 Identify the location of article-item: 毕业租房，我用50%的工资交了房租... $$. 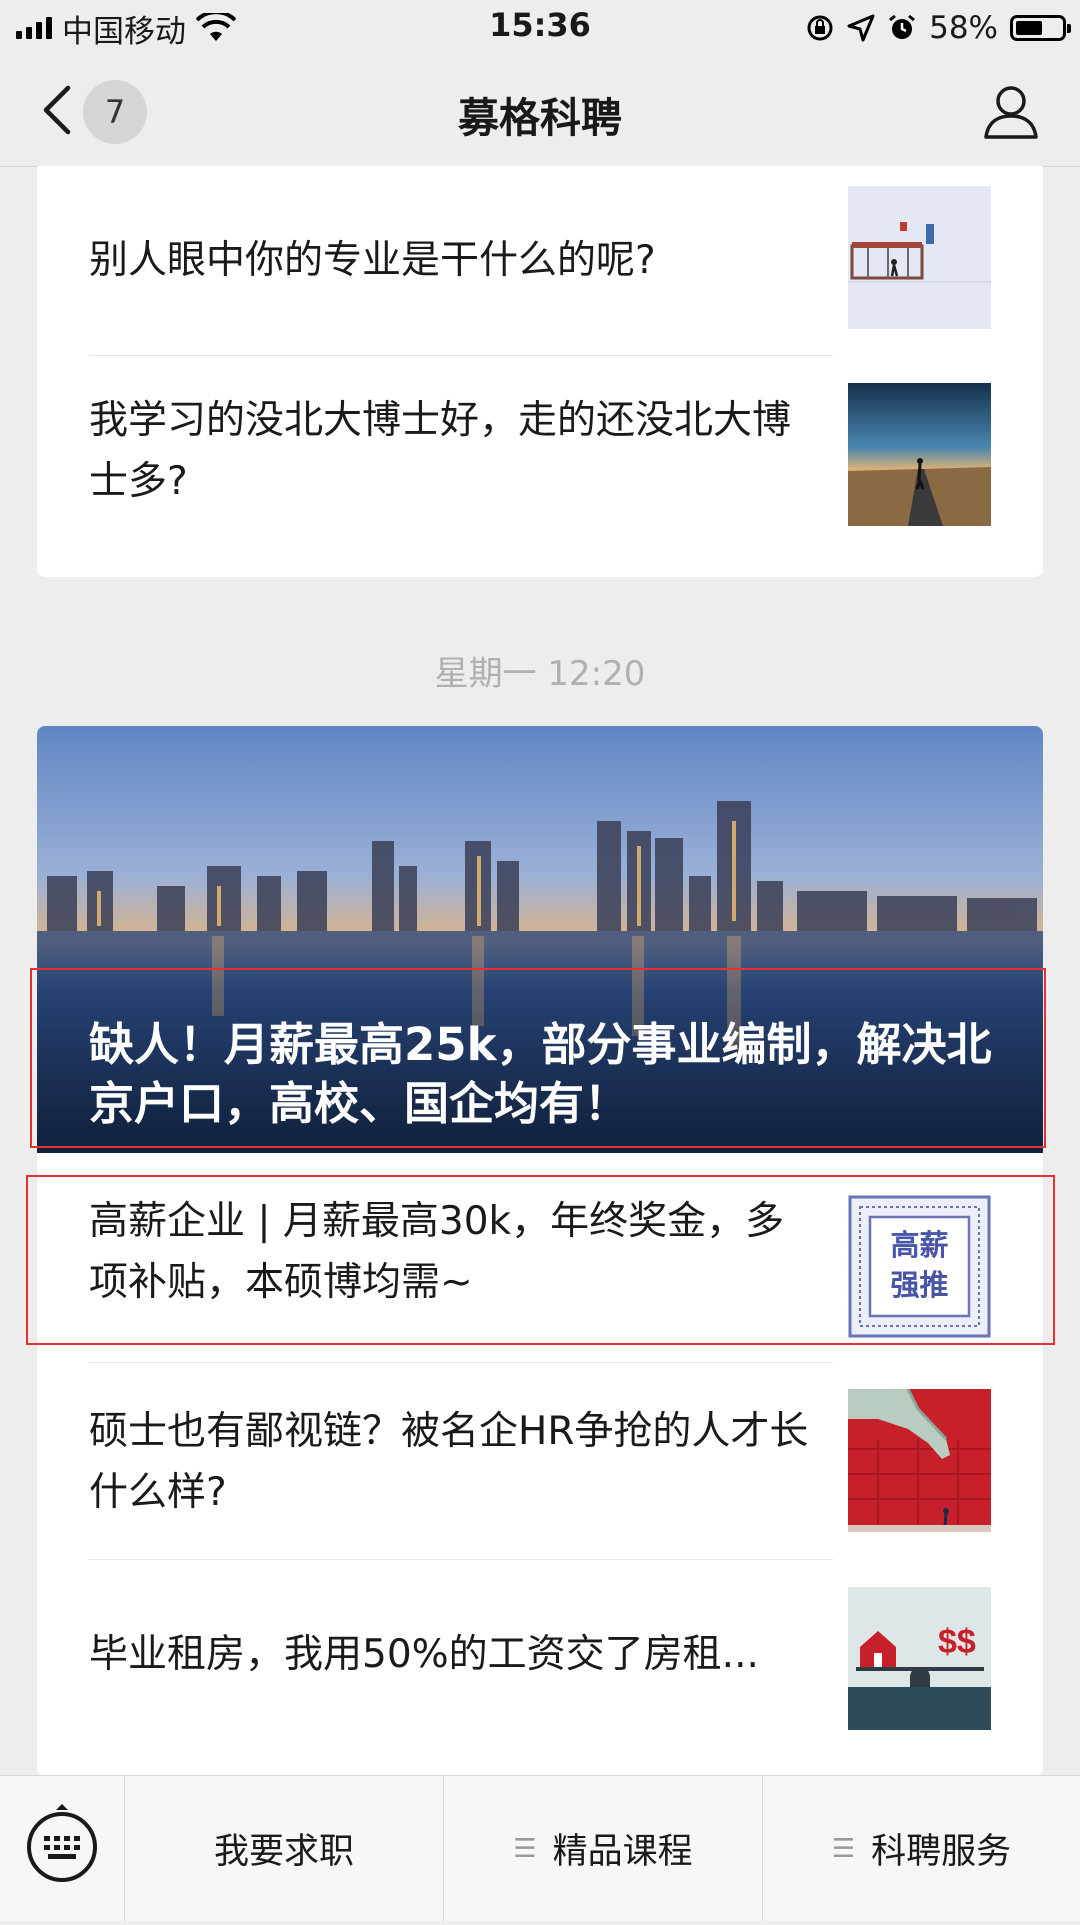
(540, 1658).